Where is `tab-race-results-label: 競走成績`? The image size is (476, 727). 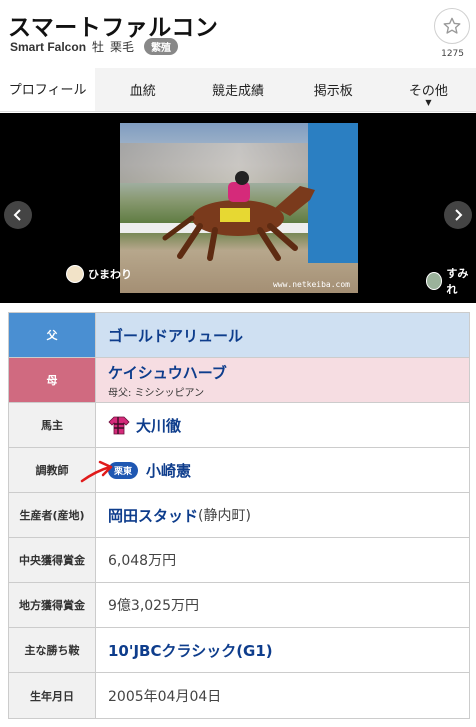
tab-race-results-label: 競走成績 is located at coordinates (238, 91).